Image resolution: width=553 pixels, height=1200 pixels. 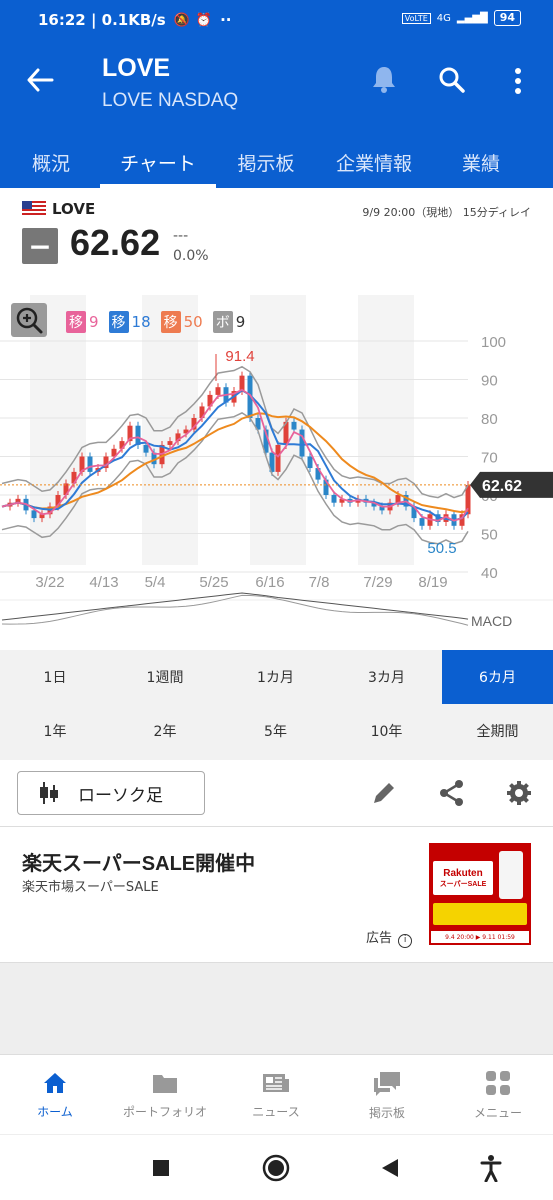 What do you see at coordinates (170, 100) in the screenshot?
I see `page-subtitle: LOVE NASDAQ` at bounding box center [170, 100].